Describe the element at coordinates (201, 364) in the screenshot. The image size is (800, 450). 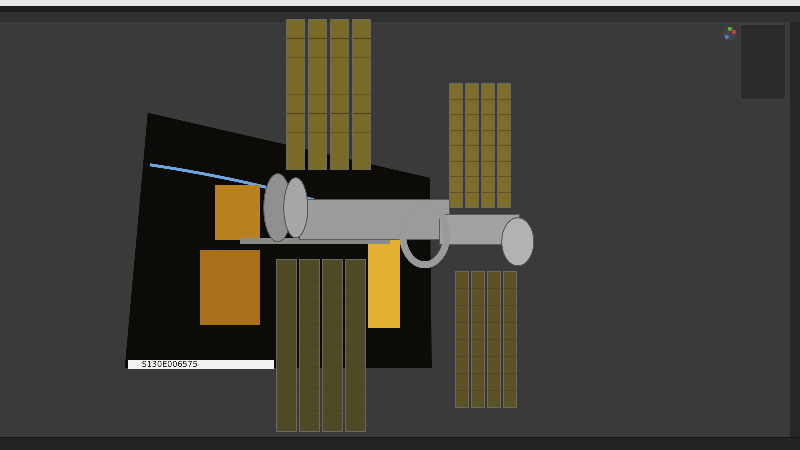
I see `image-caption: S130E006575` at that location.